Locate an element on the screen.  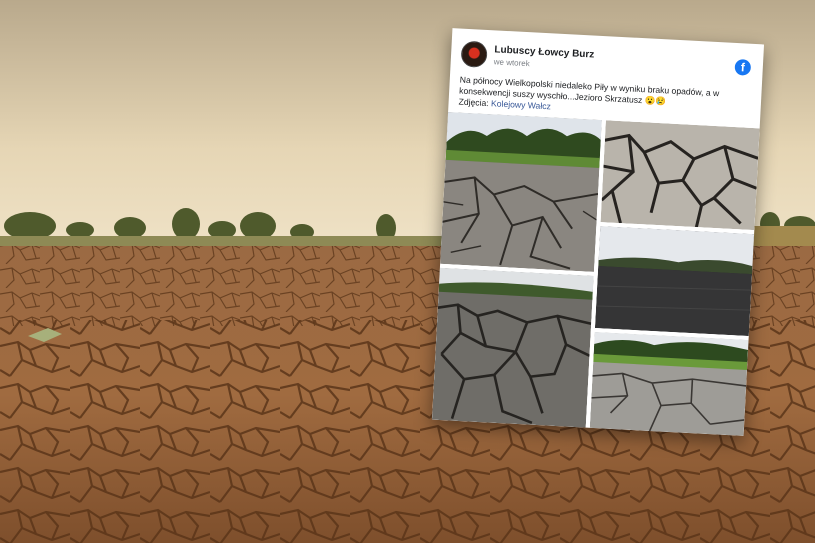
facebook-icon: f is located at coordinates (743, 67).